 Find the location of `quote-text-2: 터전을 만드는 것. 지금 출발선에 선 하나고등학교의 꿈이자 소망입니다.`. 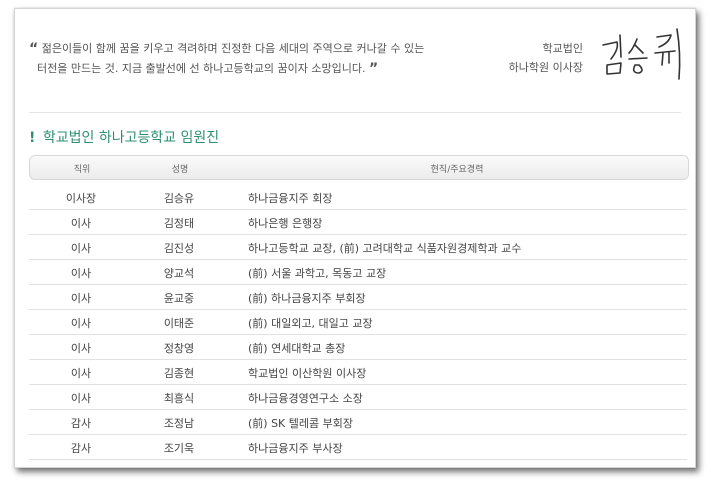

quote-text-2: 터전을 만드는 것. 지금 출발선에 선 하나고등학교의 꿈이자 소망입니다. is located at coordinates (201, 68).